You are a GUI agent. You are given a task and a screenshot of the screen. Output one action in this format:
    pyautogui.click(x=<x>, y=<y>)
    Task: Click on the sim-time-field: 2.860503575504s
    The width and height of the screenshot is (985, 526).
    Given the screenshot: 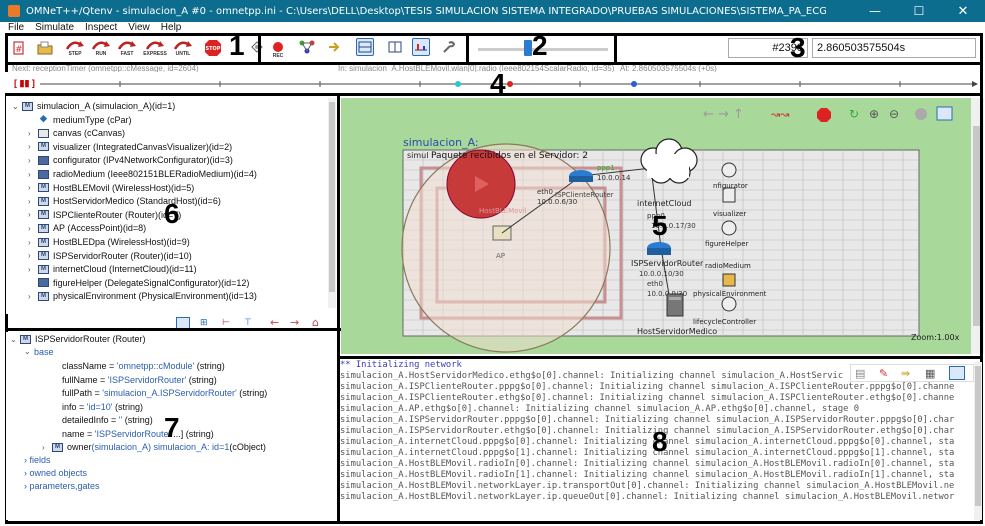 What is the action you would take?
    pyautogui.click(x=894, y=48)
    